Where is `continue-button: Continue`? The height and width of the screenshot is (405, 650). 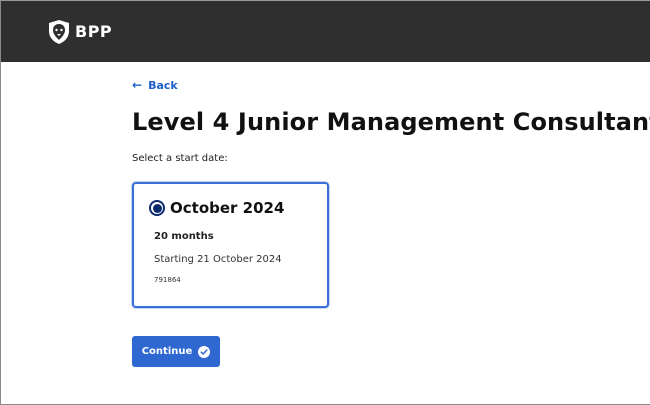 continue-button: Continue is located at coordinates (176, 351).